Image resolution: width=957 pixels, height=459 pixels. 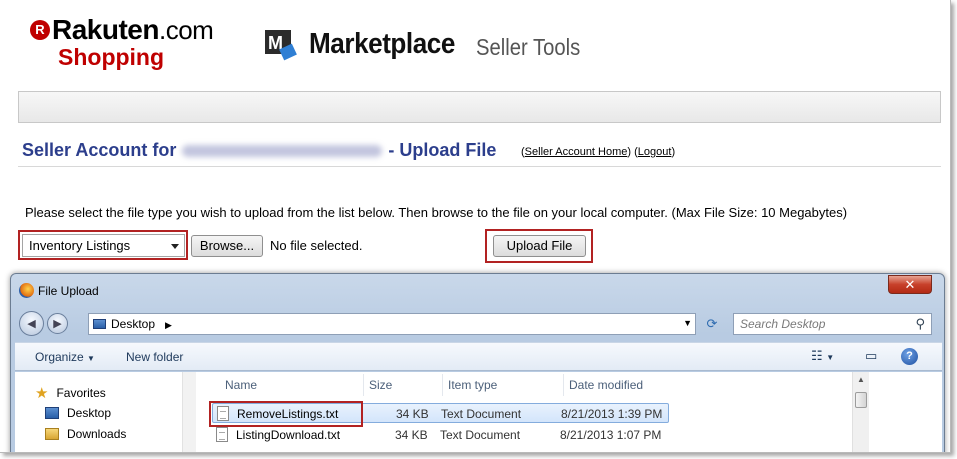 I want to click on file-type-value: Inventory Listings, so click(x=80, y=245).